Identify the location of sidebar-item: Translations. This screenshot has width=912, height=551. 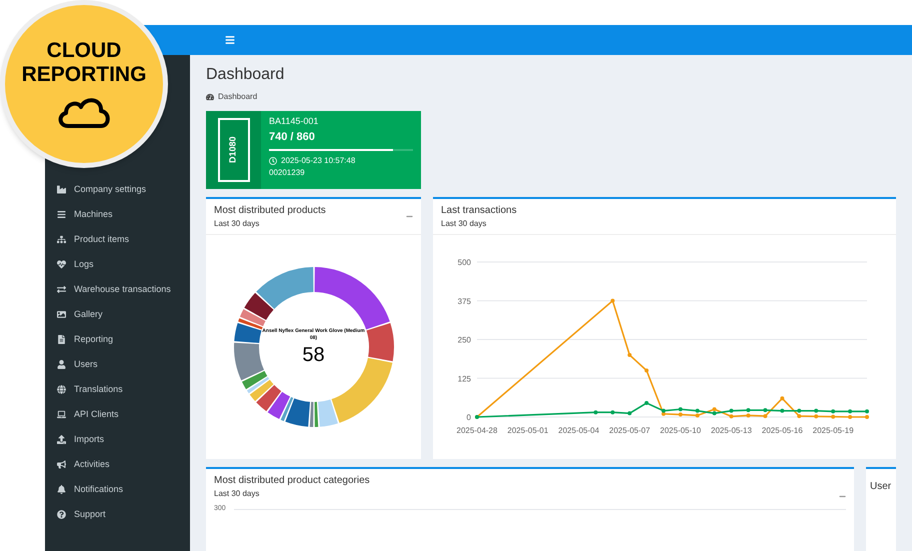
(117, 389).